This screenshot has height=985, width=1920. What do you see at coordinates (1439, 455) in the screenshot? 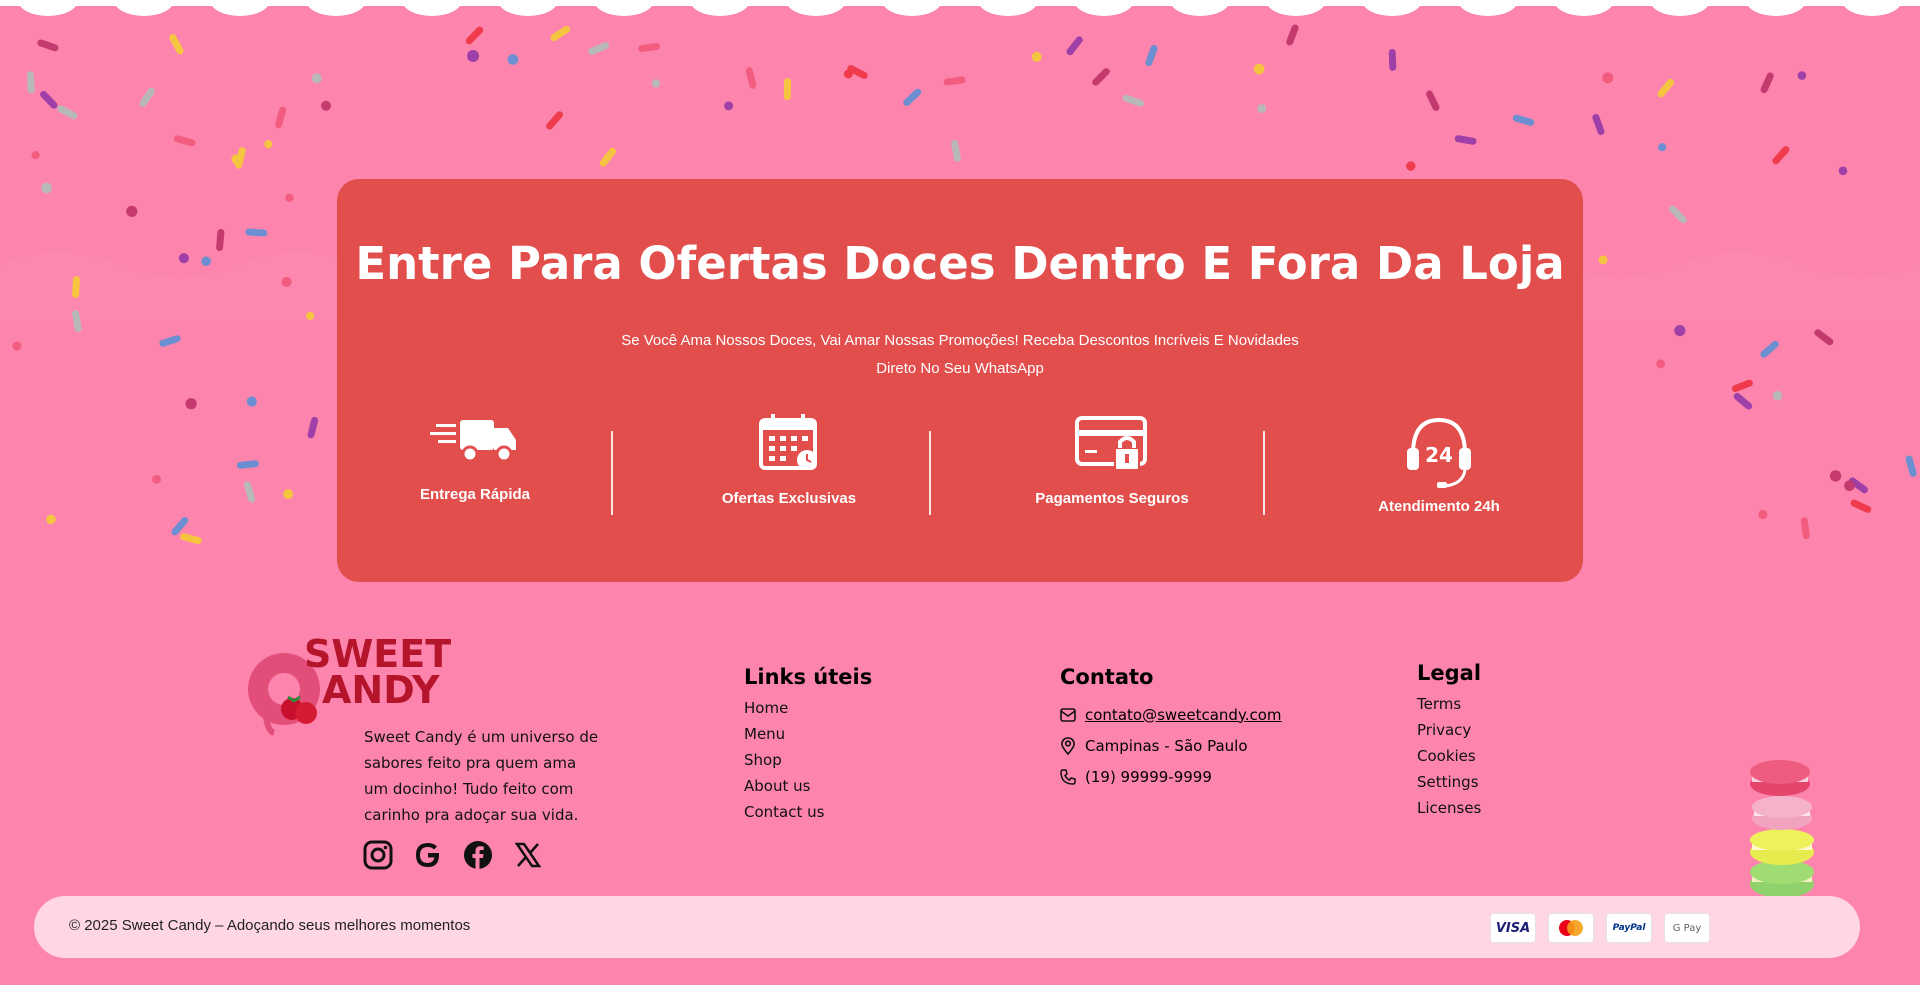
I see `svg-text: 24` at bounding box center [1439, 455].